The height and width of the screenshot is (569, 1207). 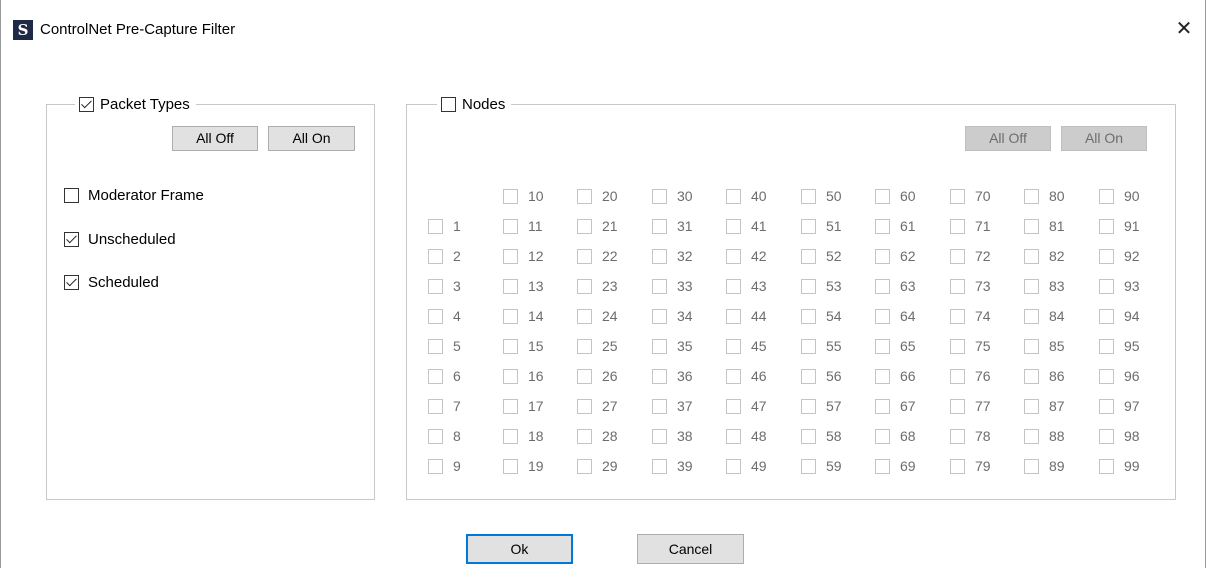 What do you see at coordinates (523, 226) in the screenshot?
I see `node-11-option: 11` at bounding box center [523, 226].